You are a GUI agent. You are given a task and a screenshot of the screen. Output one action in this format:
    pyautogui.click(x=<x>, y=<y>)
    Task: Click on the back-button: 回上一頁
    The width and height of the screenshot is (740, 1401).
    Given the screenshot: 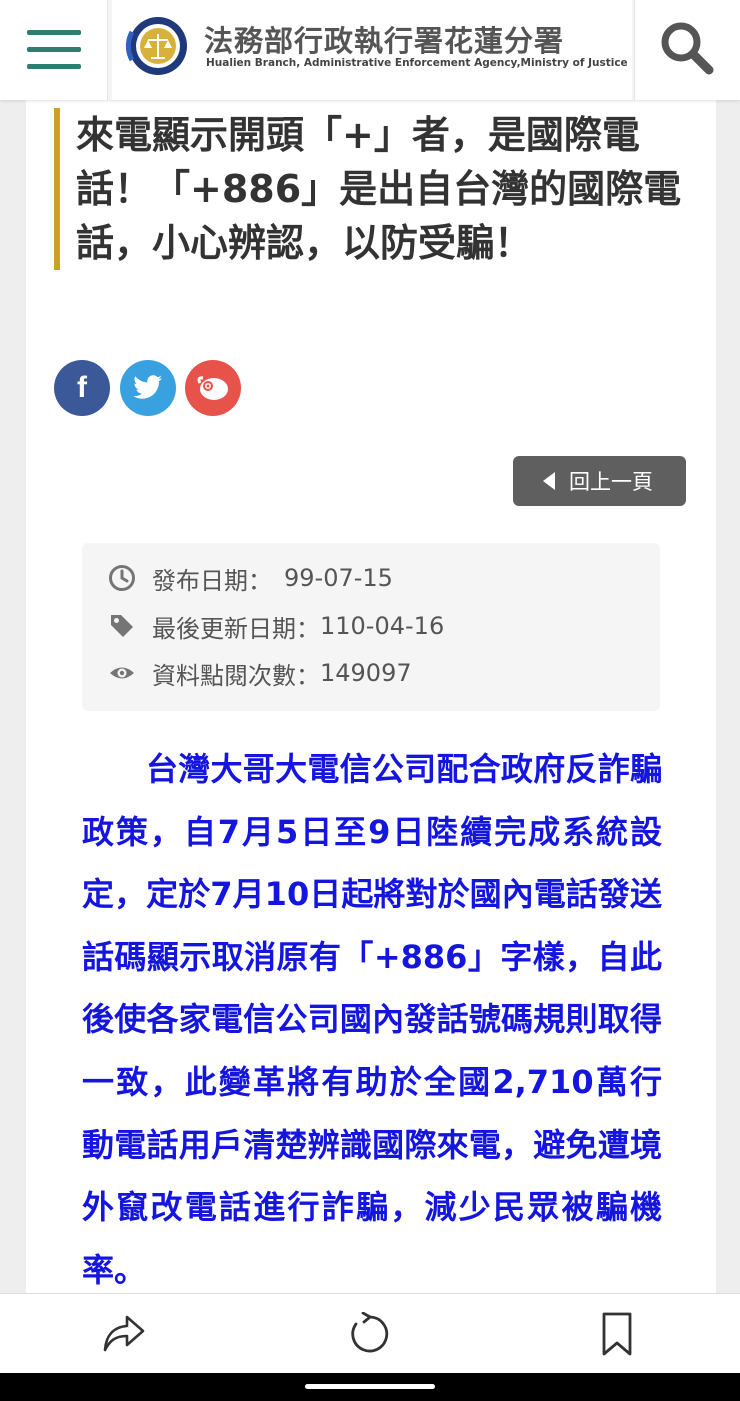 What is the action you would take?
    pyautogui.click(x=599, y=481)
    